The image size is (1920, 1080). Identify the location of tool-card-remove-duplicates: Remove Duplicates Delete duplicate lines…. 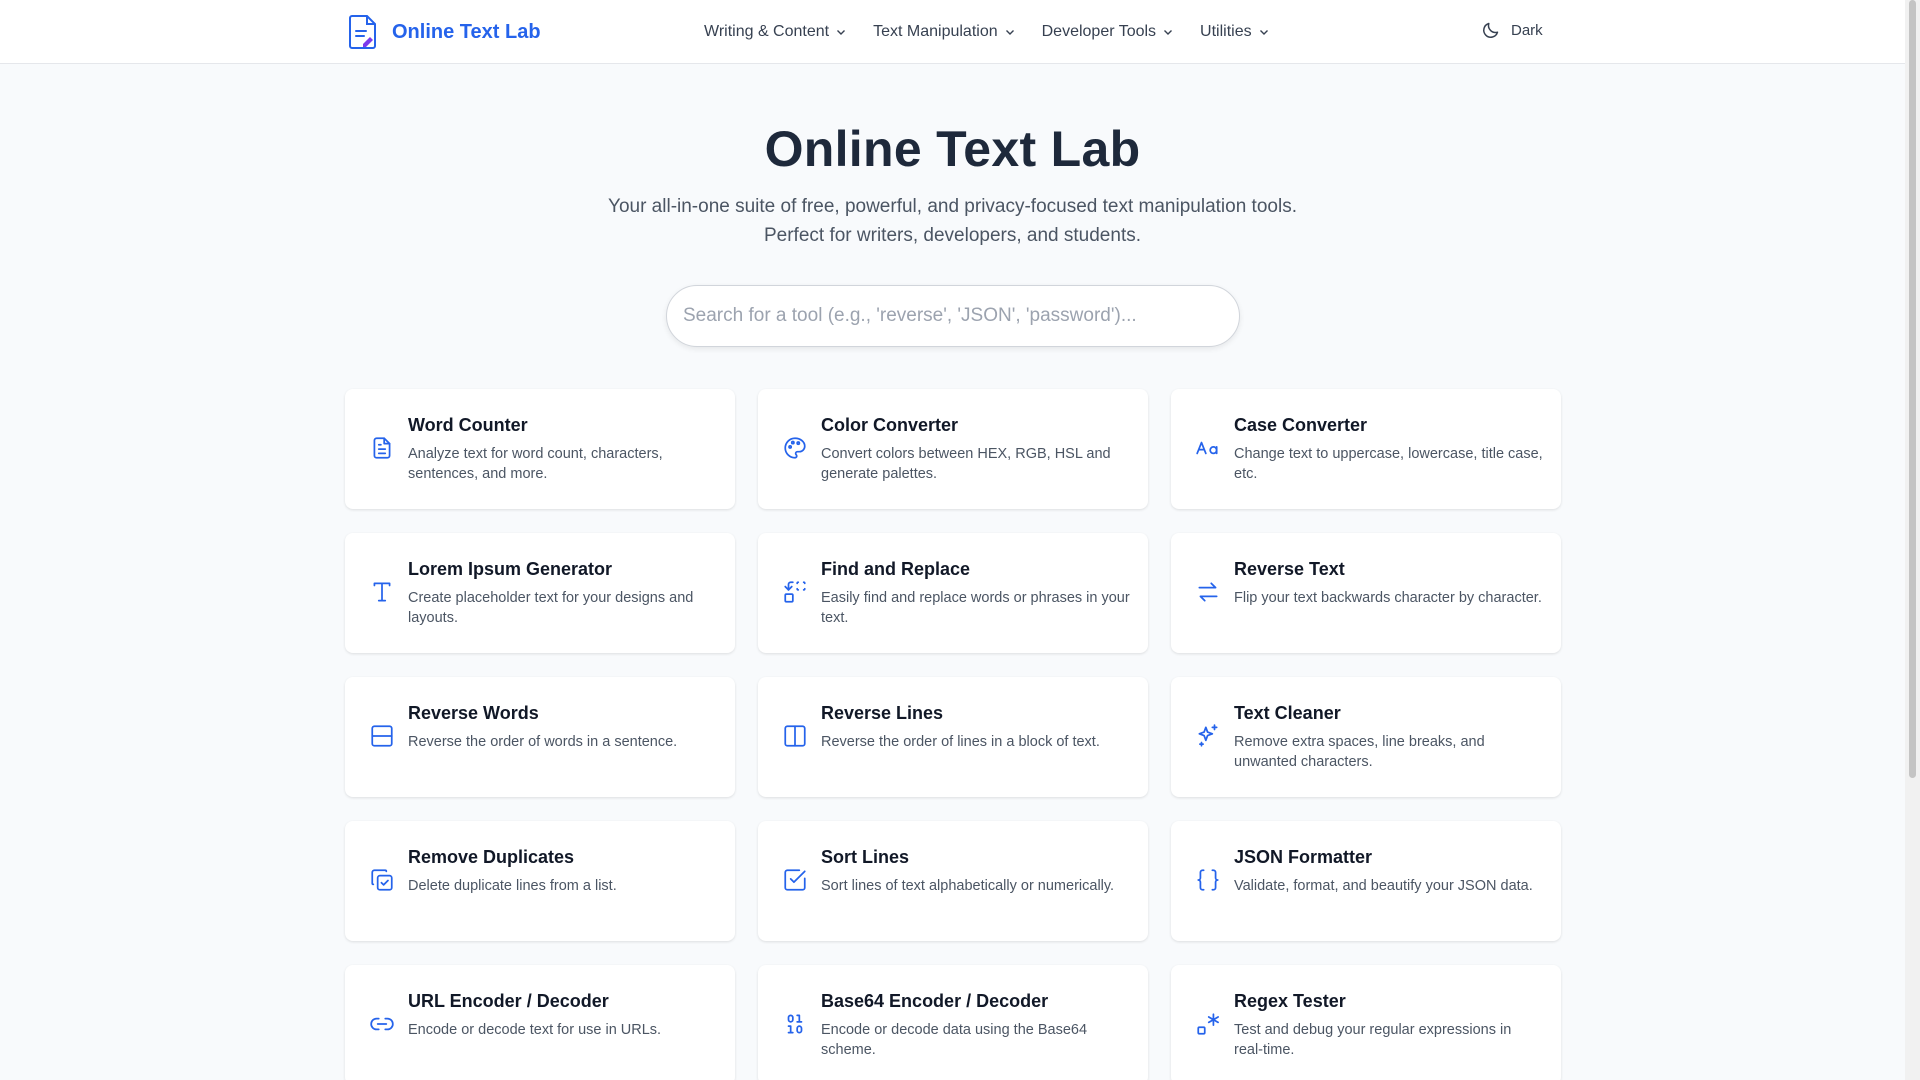
(540, 881).